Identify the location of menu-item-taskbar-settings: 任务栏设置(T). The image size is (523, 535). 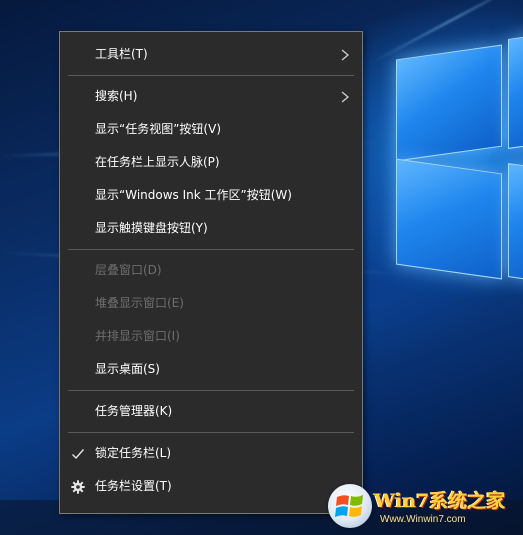
(211, 486).